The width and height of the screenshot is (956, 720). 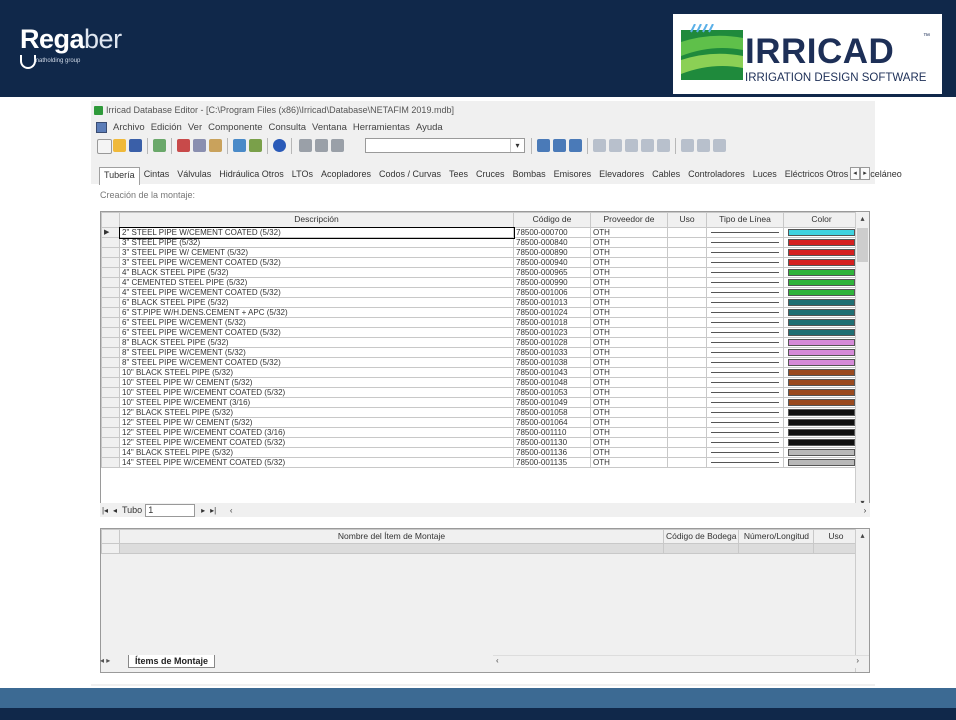 I want to click on print-icon, so click(x=159, y=145).